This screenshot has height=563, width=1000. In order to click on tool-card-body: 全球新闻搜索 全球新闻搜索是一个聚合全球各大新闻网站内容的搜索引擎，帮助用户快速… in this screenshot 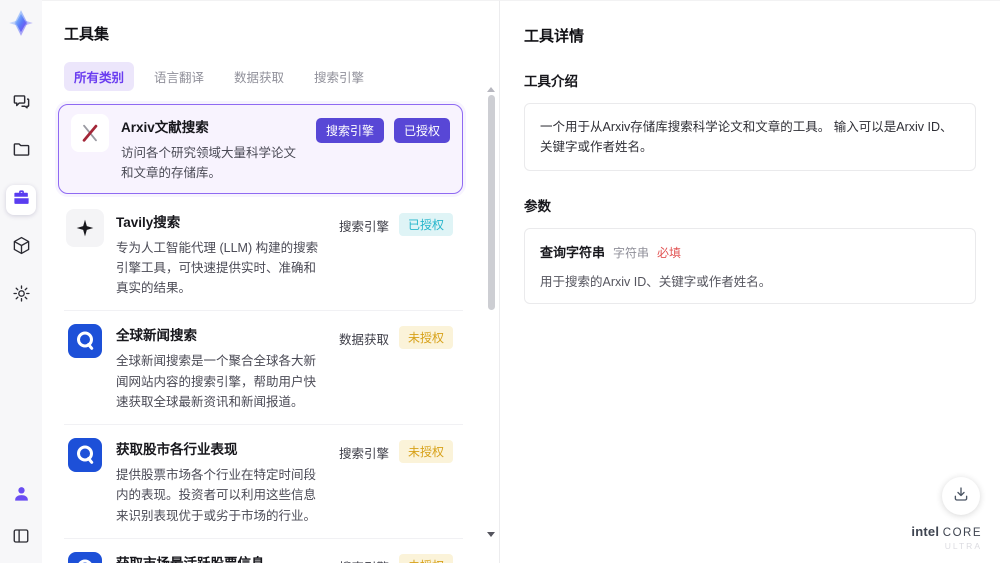, I will do `click(221, 367)`.